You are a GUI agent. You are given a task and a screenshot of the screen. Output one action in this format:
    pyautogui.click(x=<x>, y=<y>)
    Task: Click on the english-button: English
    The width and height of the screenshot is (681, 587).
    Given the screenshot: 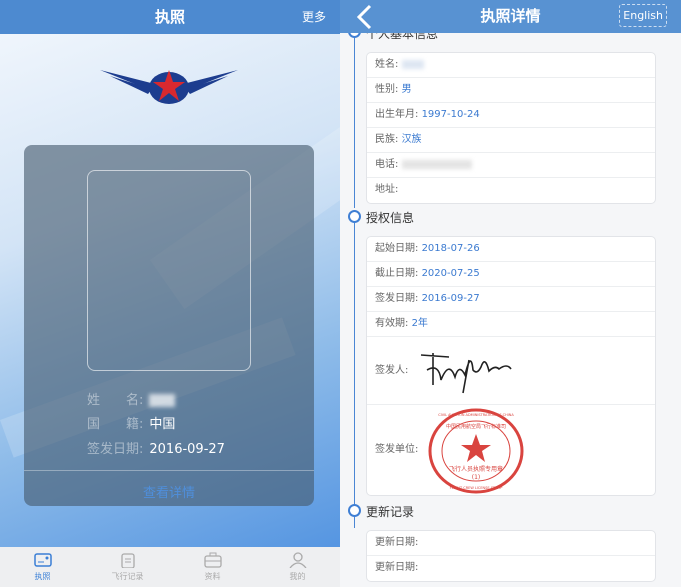 What is the action you would take?
    pyautogui.click(x=643, y=15)
    